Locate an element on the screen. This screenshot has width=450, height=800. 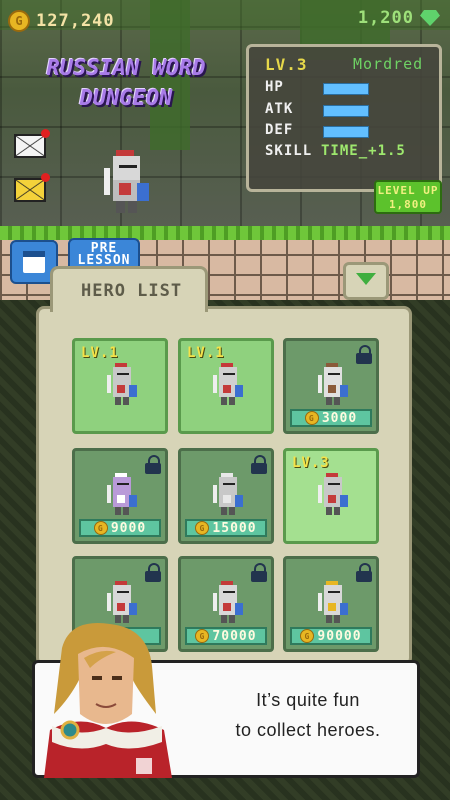
def-label: DEF is located at coordinates (279, 130).